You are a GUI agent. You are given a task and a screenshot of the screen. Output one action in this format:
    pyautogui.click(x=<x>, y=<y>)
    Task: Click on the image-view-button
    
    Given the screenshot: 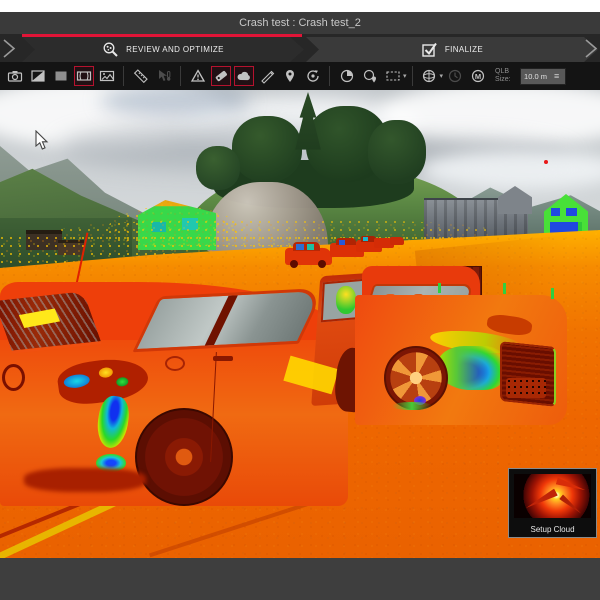 What is the action you would take?
    pyautogui.click(x=107, y=76)
    